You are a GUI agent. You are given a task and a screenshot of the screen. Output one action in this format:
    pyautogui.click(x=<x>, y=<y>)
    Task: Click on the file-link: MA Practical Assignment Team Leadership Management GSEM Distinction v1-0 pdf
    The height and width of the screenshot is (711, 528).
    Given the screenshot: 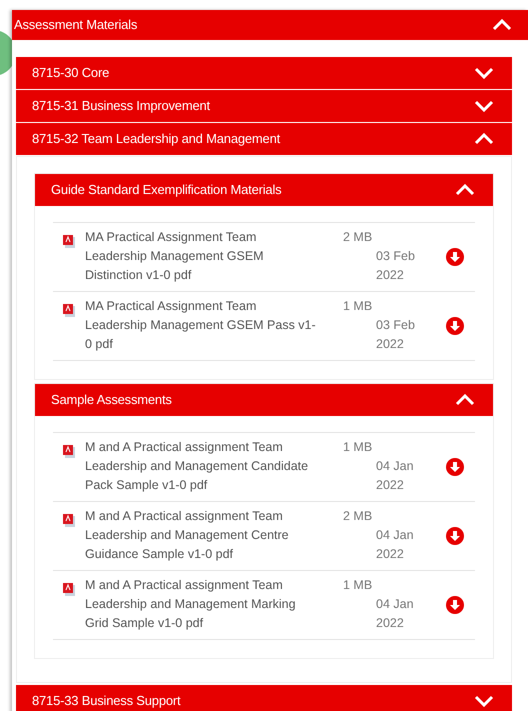 What is the action you would take?
    pyautogui.click(x=201, y=256)
    